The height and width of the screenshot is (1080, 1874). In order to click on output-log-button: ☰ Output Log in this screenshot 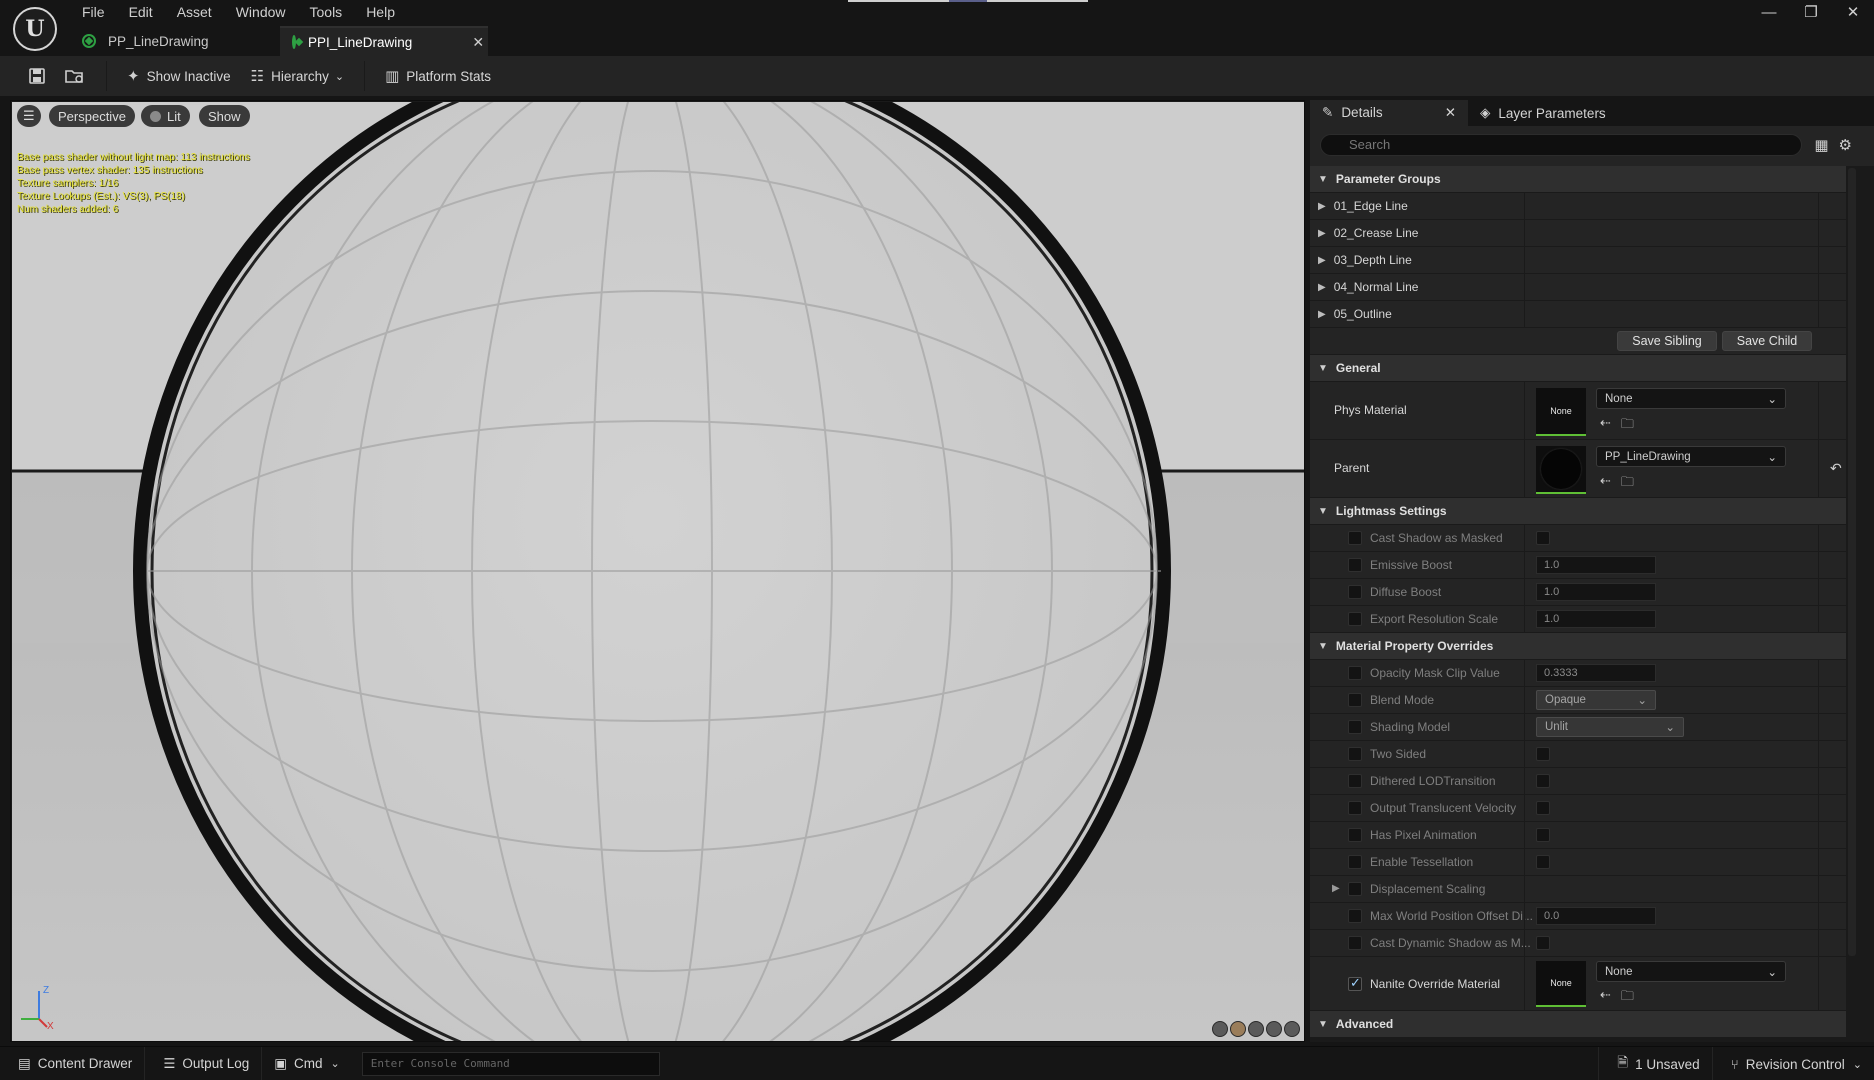, I will do `click(204, 1063)`.